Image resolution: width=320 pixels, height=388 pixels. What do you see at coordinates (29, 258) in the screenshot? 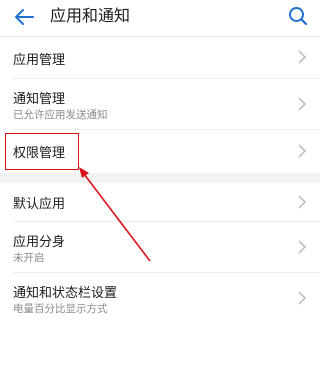
I see `menu-item-subtitle: 未开启` at bounding box center [29, 258].